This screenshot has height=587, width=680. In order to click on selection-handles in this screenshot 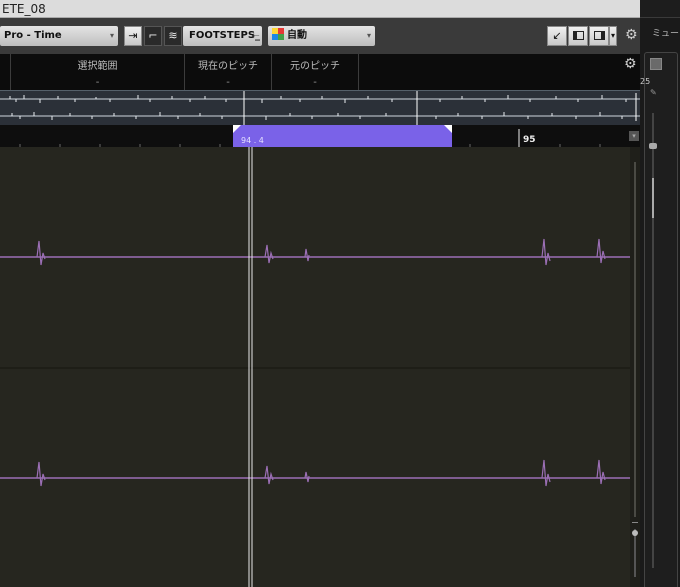, I will do `click(342, 129)`.